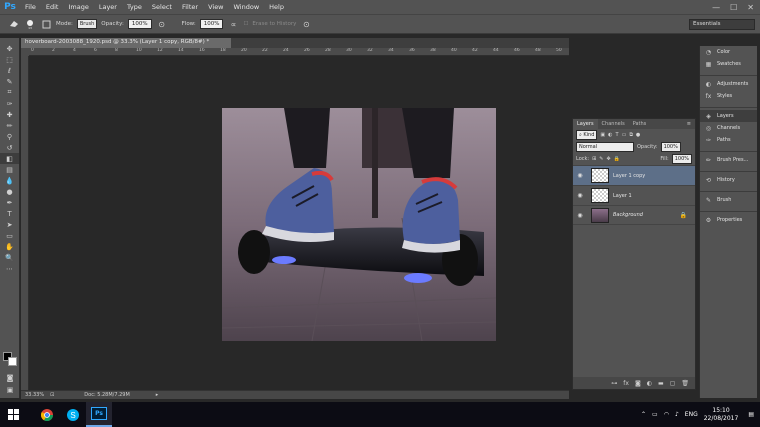 This screenshot has width=760, height=427. What do you see at coordinates (73, 414) in the screenshot?
I see `skype-taskbar-button: S` at bounding box center [73, 414].